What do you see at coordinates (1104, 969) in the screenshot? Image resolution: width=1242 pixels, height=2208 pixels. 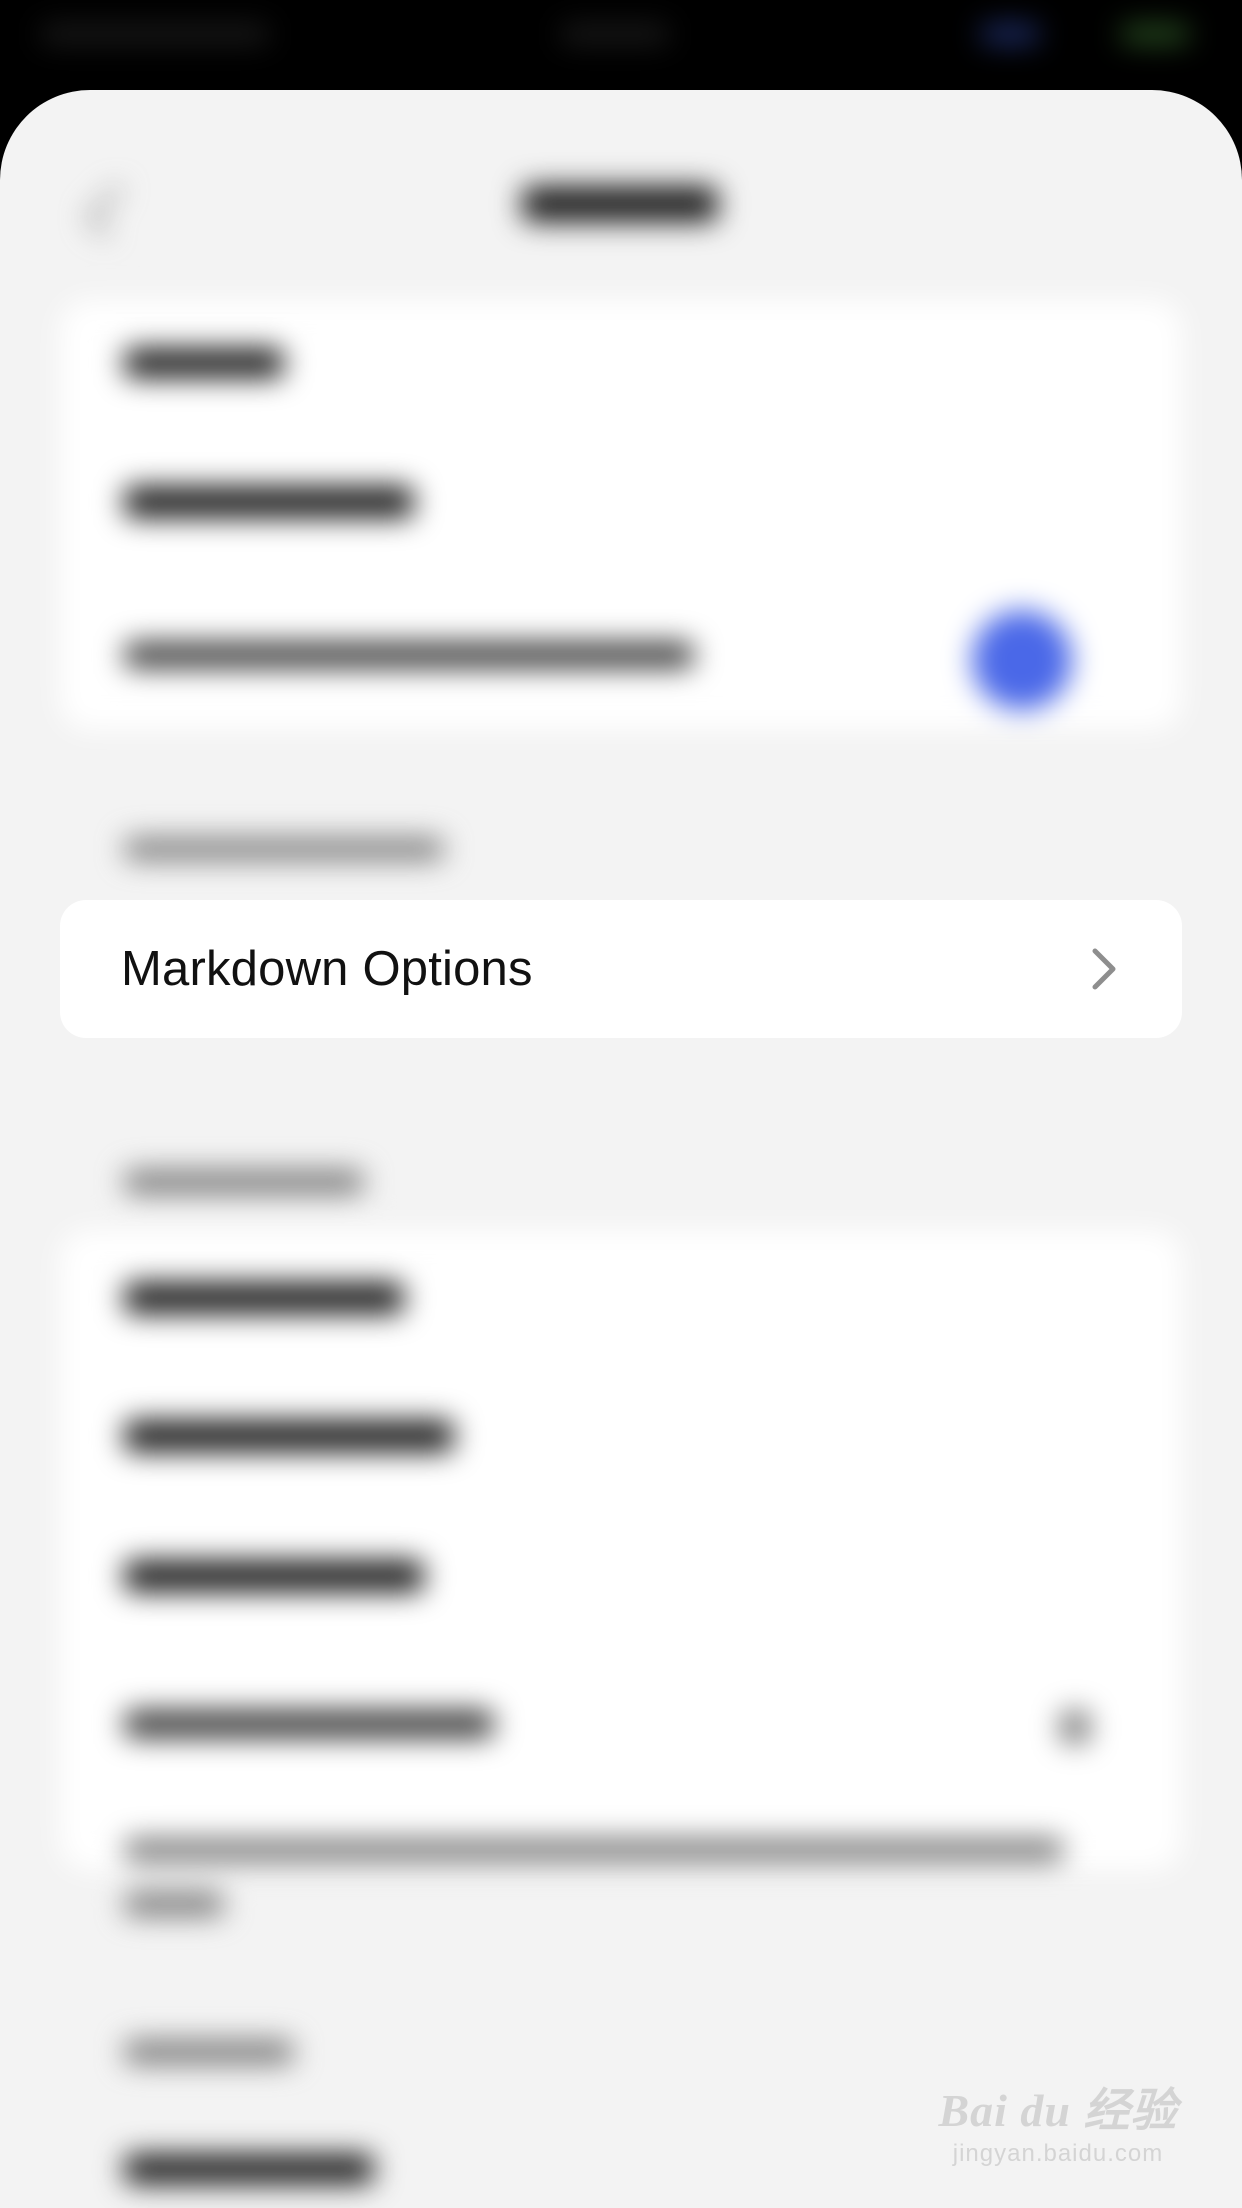 I see `chevron-right-icon` at bounding box center [1104, 969].